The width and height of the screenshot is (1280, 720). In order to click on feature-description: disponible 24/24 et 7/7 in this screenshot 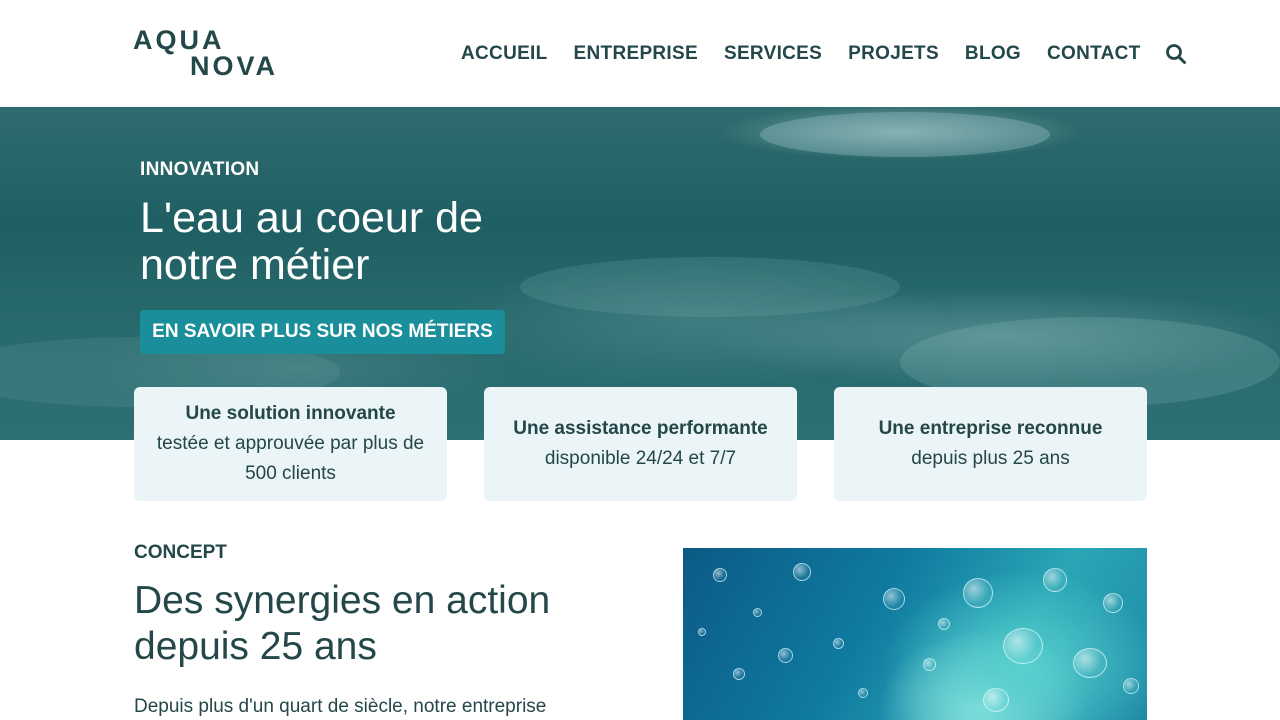, I will do `click(640, 458)`.